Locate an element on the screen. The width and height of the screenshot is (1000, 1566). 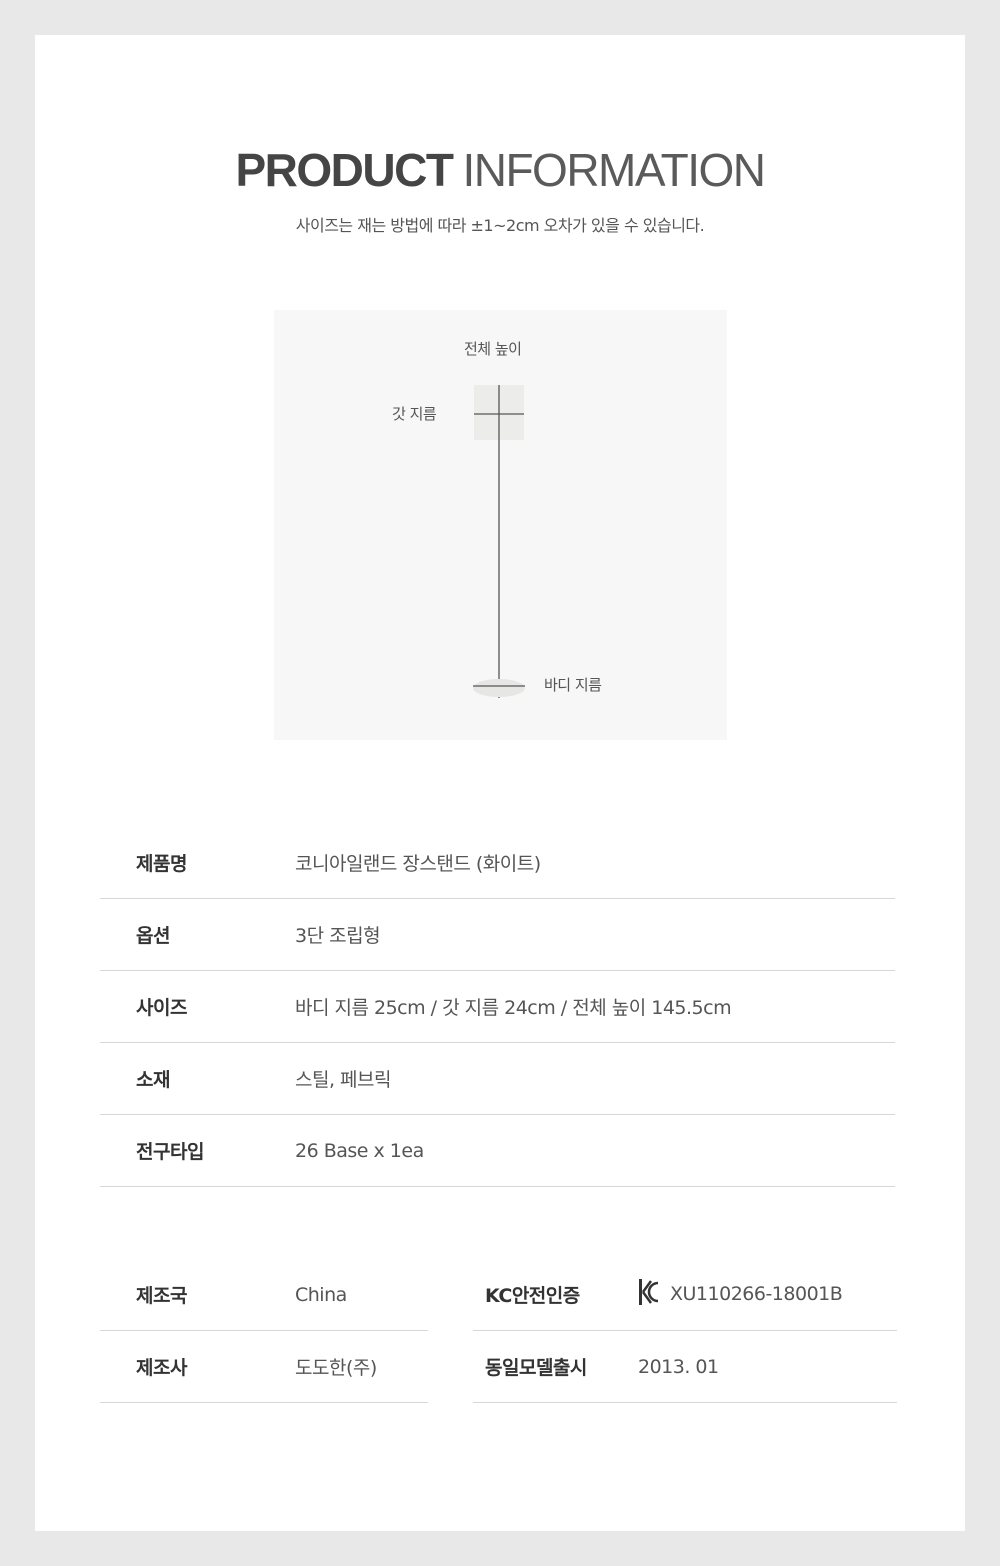
lamp-diagram is located at coordinates (499, 541).